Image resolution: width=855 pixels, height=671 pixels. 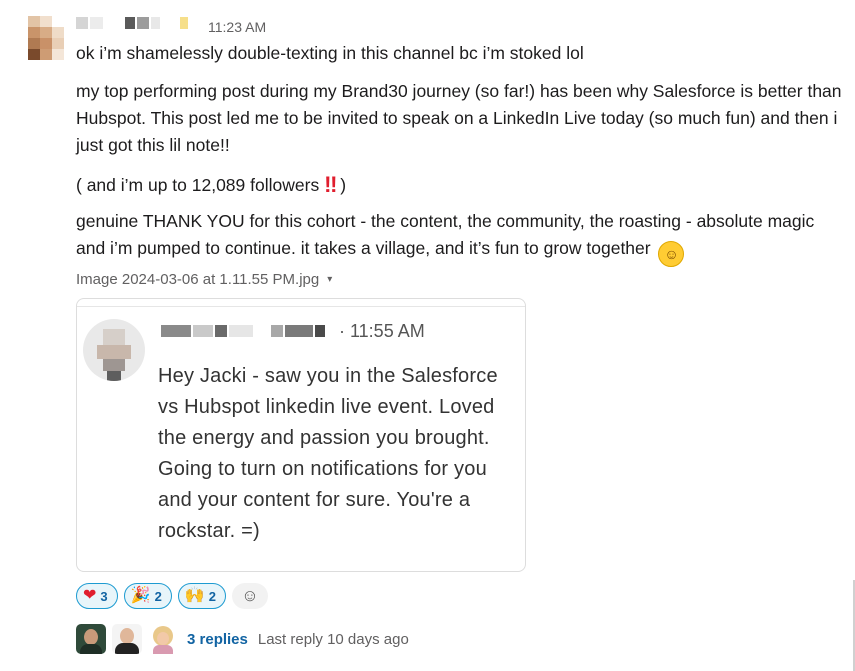 I want to click on message-paragraph-3: ( and i’m up to 12,089 followers ‼ ), so click(x=461, y=184).